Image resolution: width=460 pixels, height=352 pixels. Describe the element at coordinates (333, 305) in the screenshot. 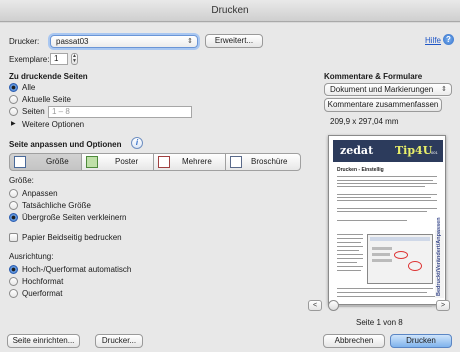

I see `page-slider-thumb` at that location.